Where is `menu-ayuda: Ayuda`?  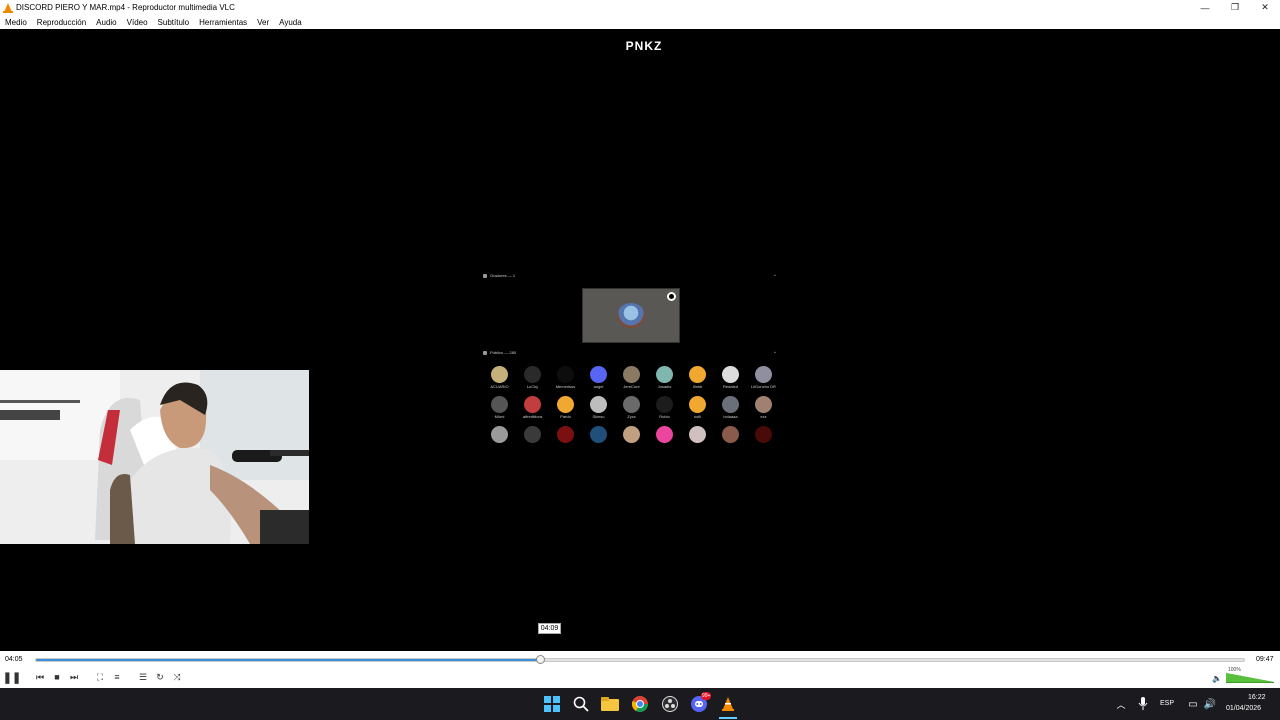 menu-ayuda: Ayuda is located at coordinates (290, 22).